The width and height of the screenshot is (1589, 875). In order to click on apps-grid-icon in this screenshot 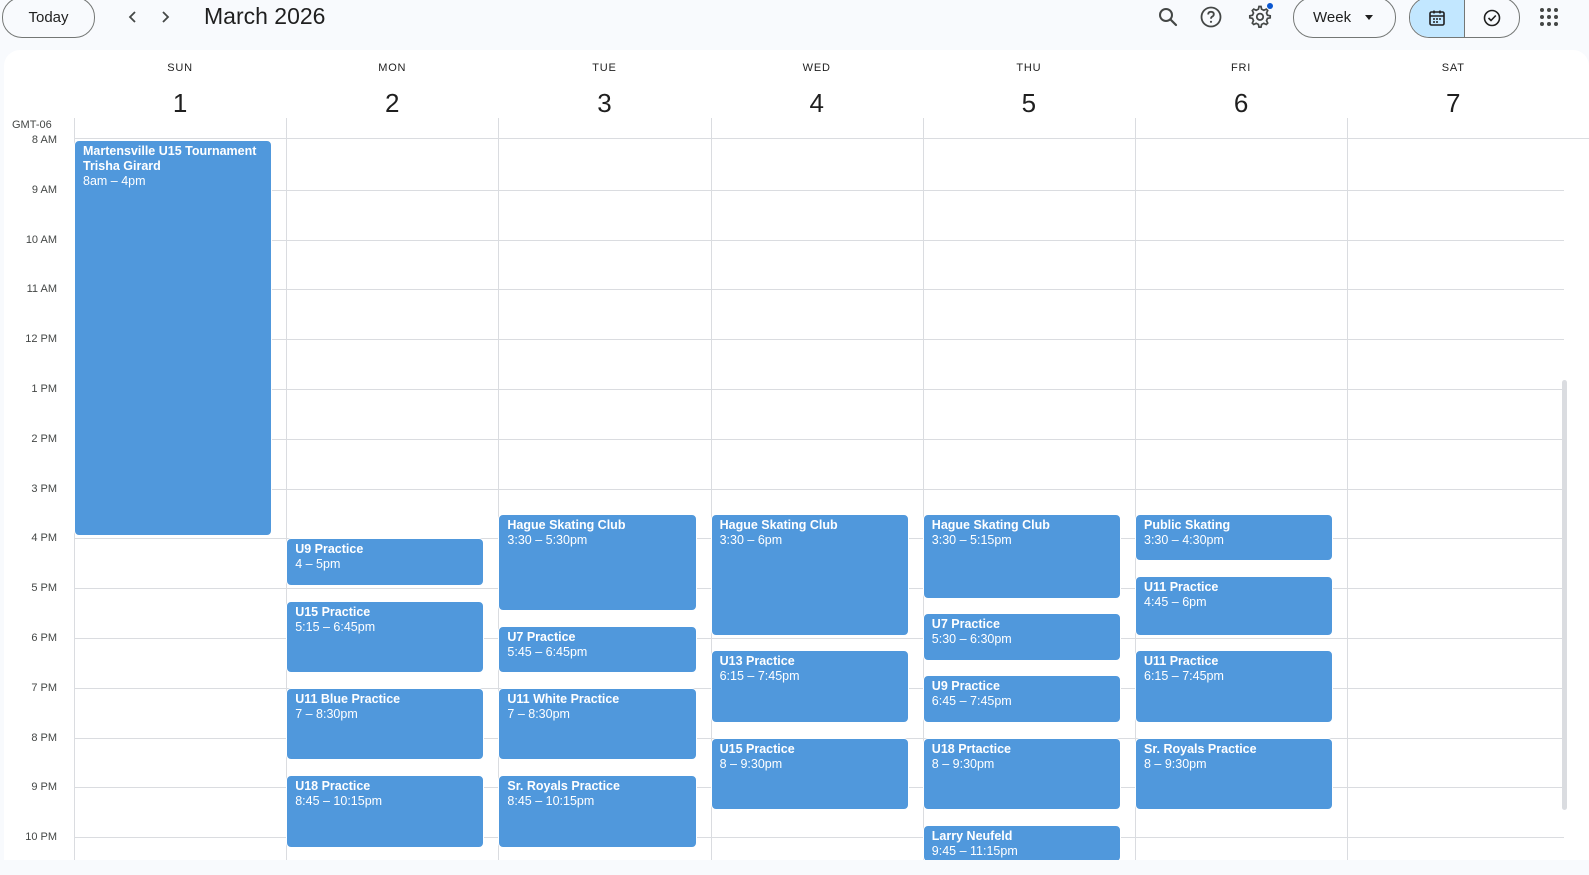, I will do `click(1549, 17)`.